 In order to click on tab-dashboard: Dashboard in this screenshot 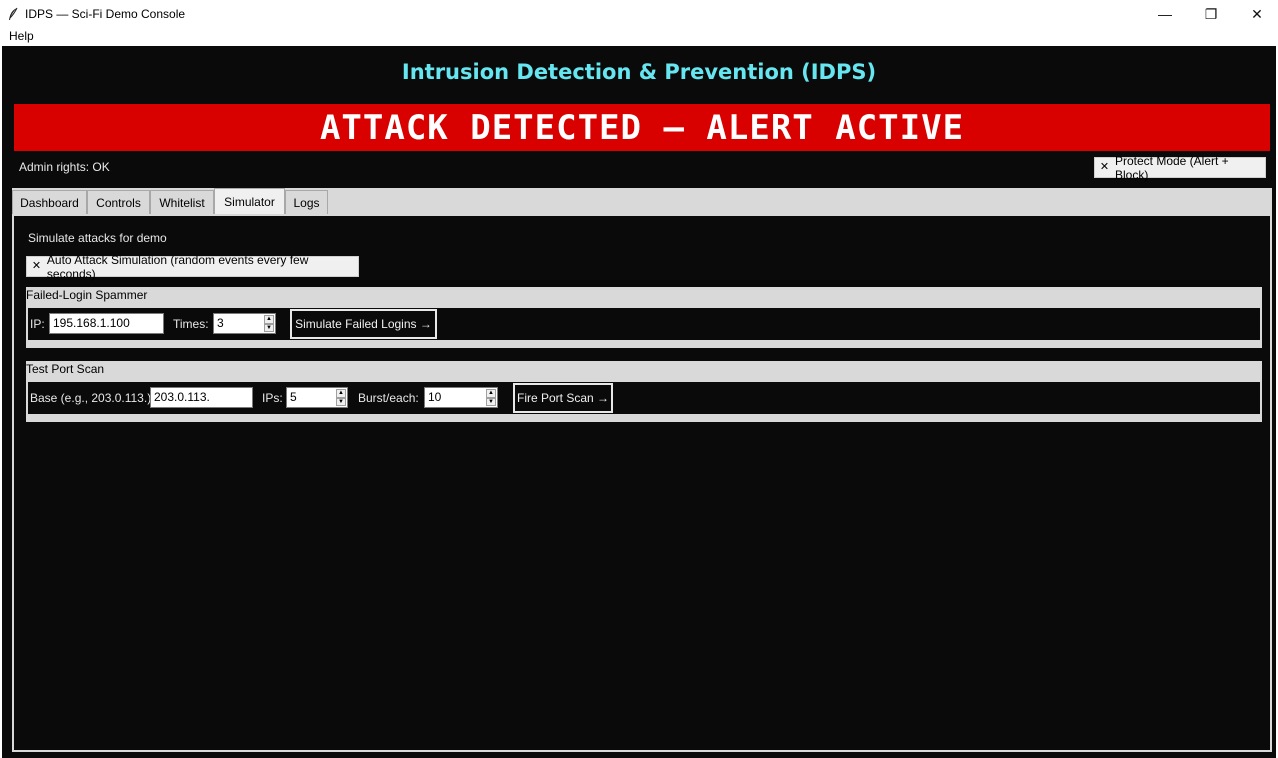, I will do `click(49, 202)`.